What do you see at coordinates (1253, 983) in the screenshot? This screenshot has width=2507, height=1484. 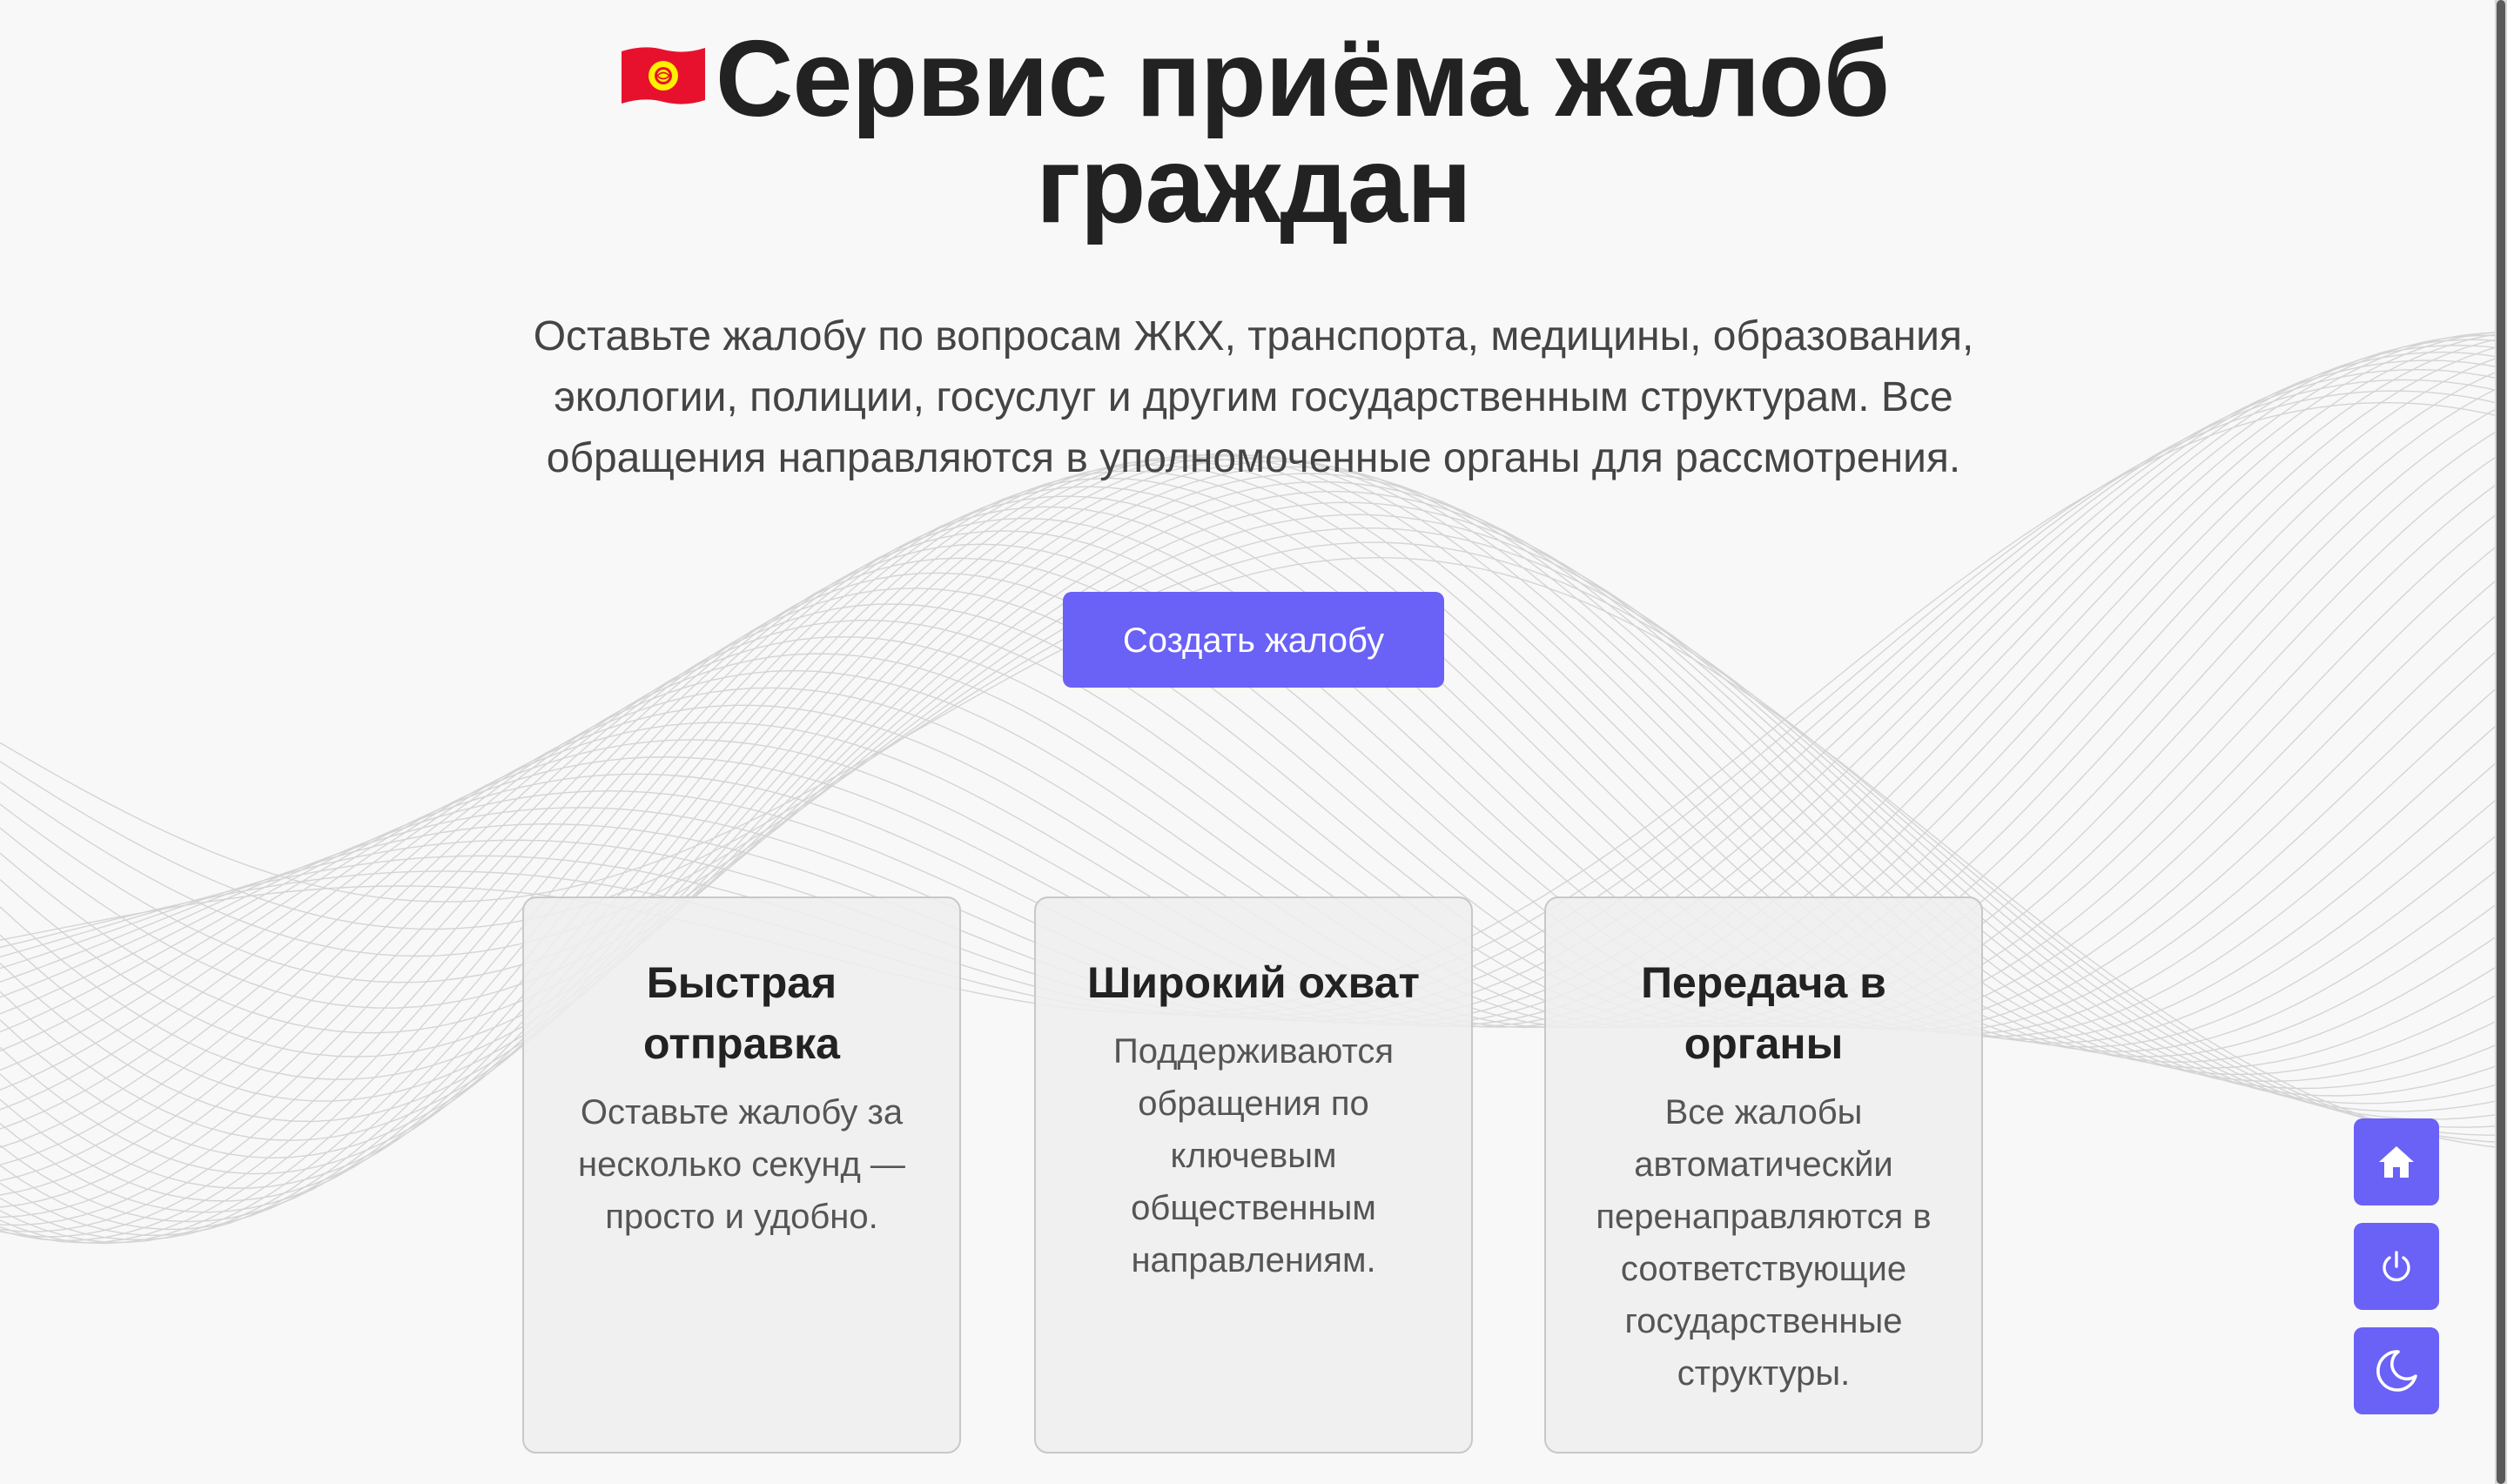 I see `feature-card-title: Широкий охват` at bounding box center [1253, 983].